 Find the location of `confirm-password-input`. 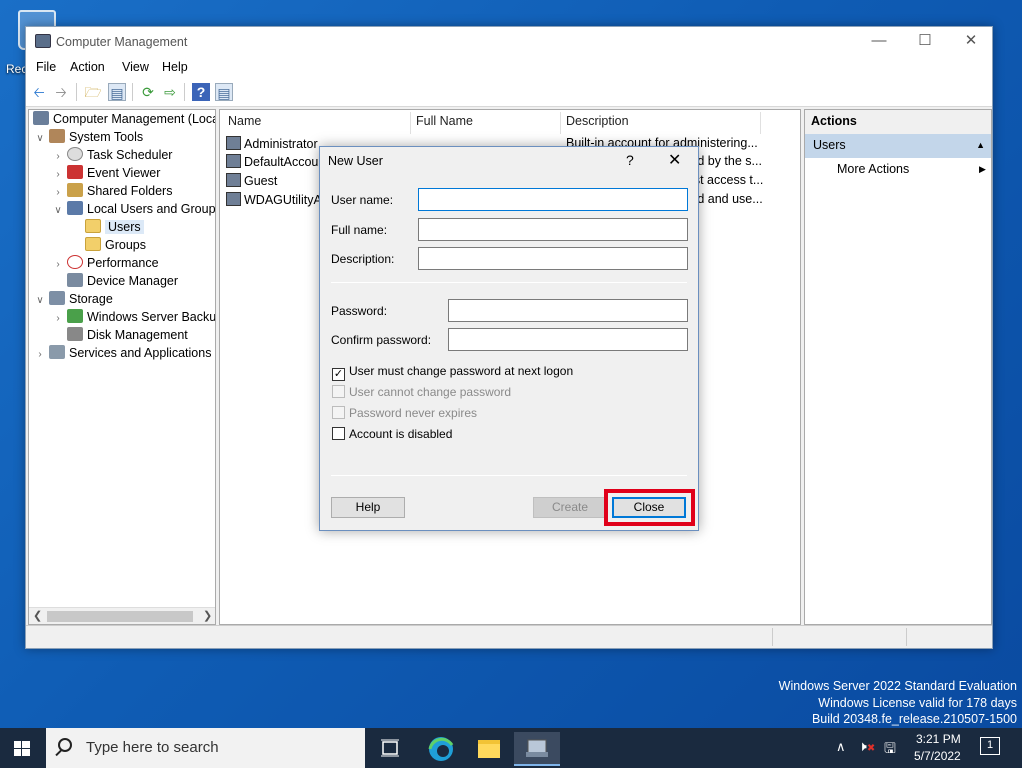

confirm-password-input is located at coordinates (568, 339).